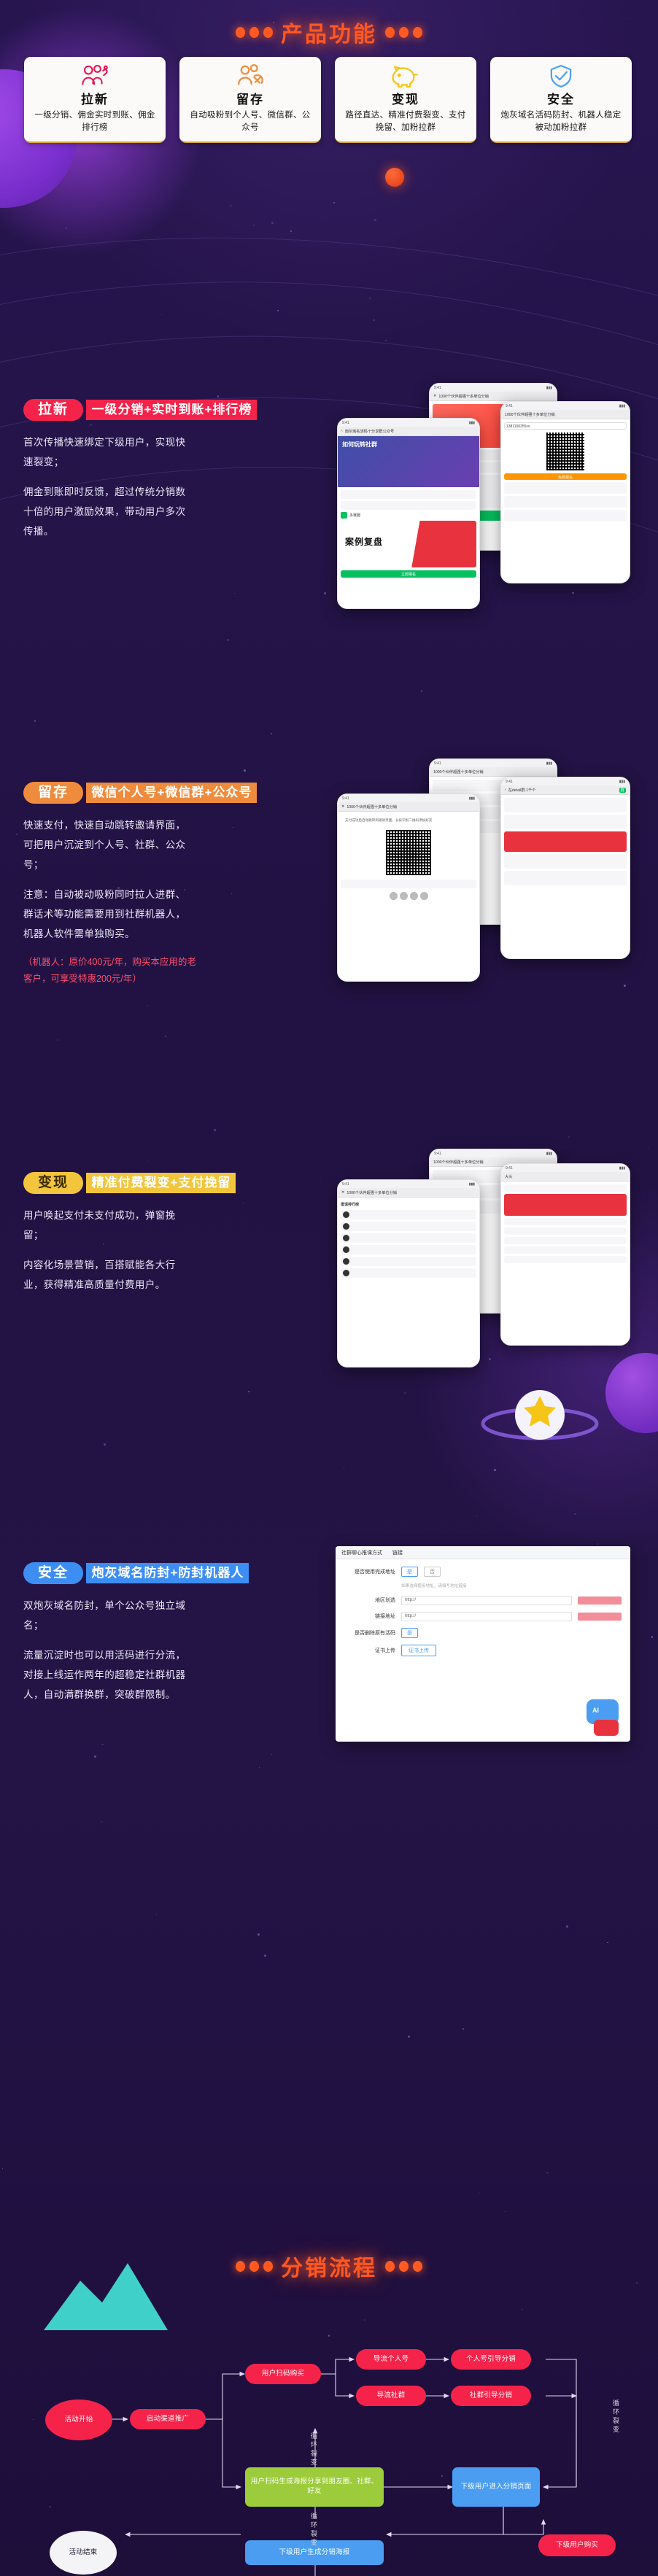 The height and width of the screenshot is (2576, 658). Describe the element at coordinates (565, 868) in the screenshot. I see `phone-mockup-s2-b: 9:41 ▮▮▮ ‹ 在detail群·1千个 群` at that location.